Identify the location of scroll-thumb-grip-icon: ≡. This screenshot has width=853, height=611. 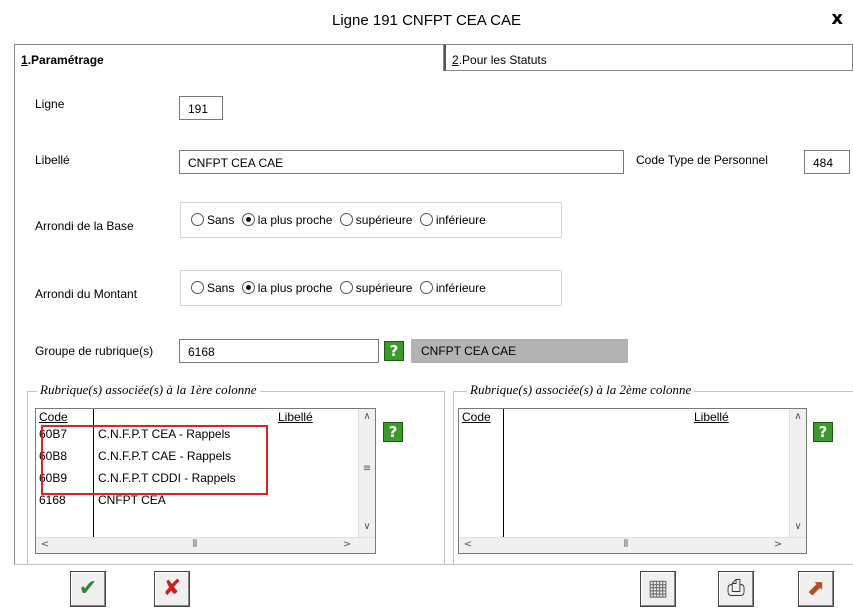
(367, 468).